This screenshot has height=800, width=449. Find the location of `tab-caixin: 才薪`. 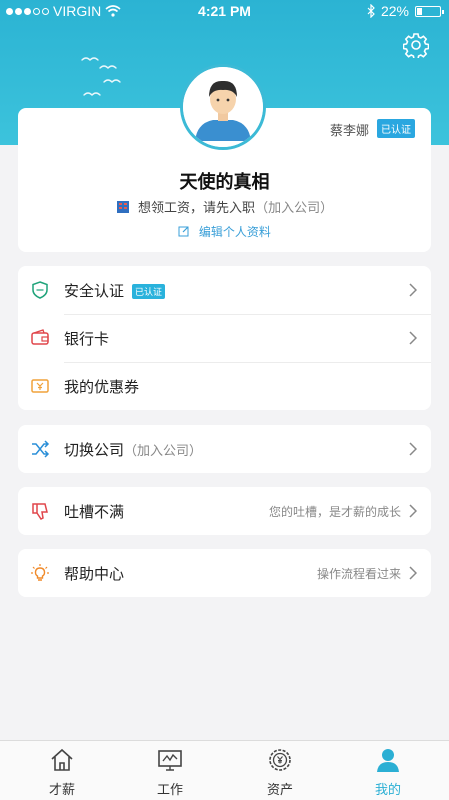

tab-caixin: 才薪 is located at coordinates (62, 770).